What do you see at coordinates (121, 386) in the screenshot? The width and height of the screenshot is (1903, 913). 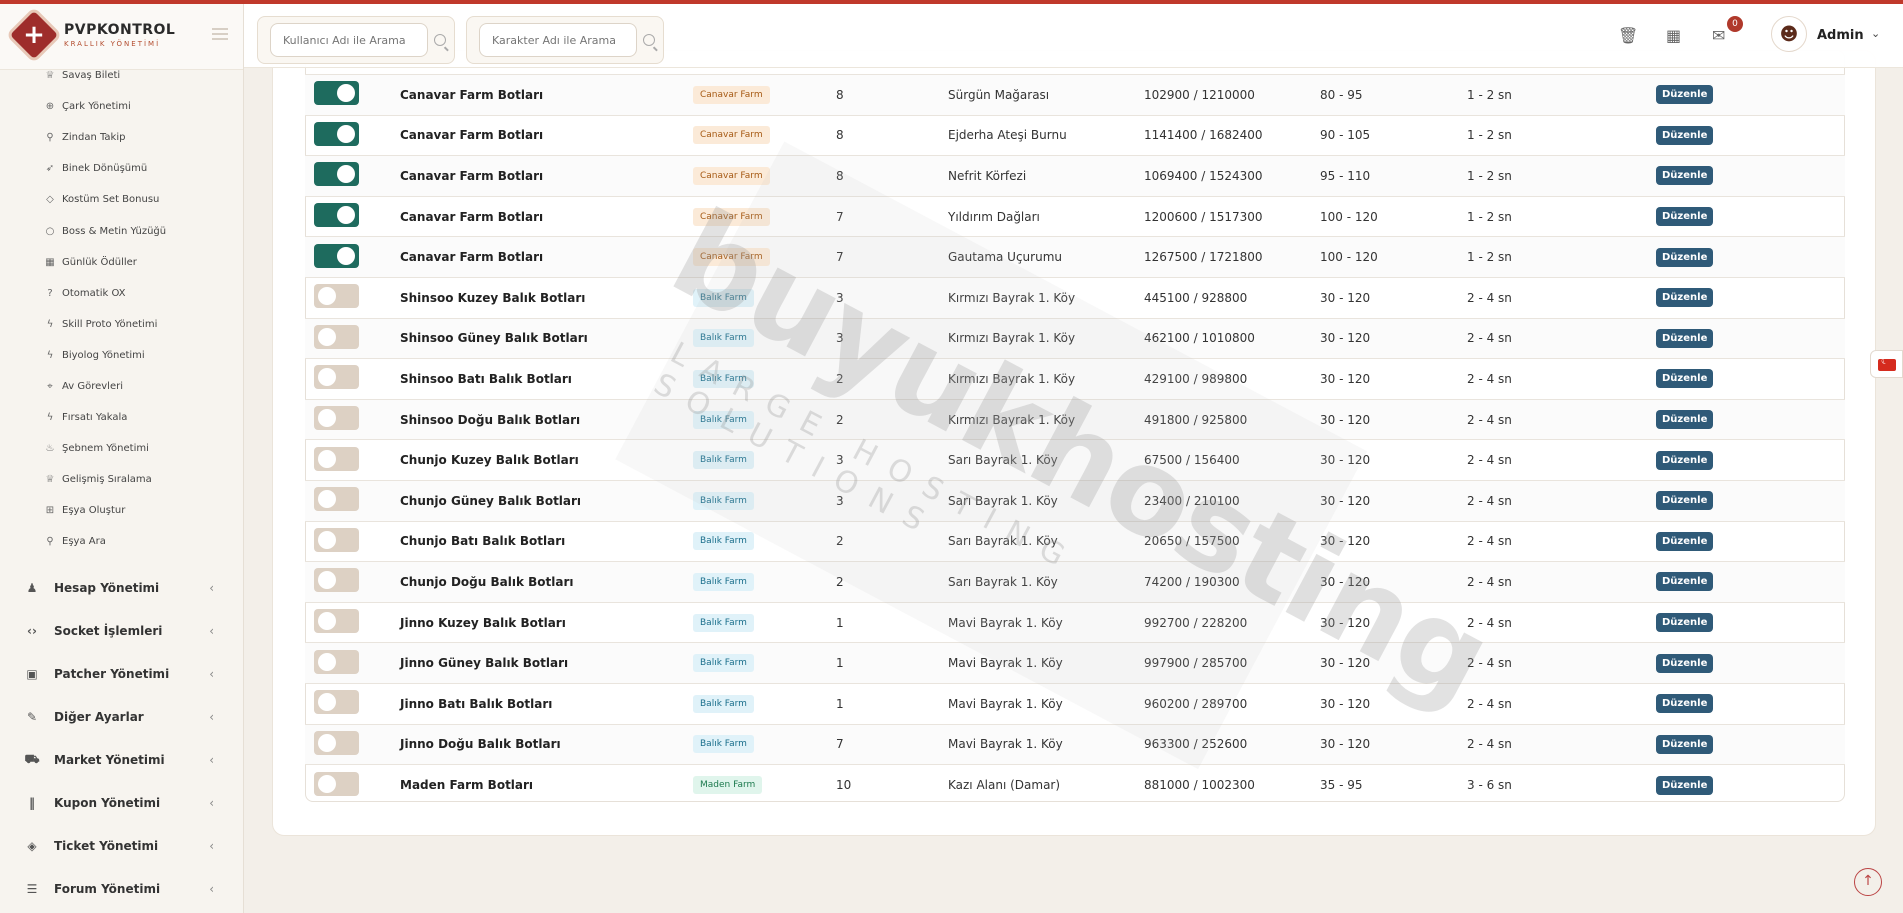 I see `sidebar-subitem: ⌖ Av Görevleri` at bounding box center [121, 386].